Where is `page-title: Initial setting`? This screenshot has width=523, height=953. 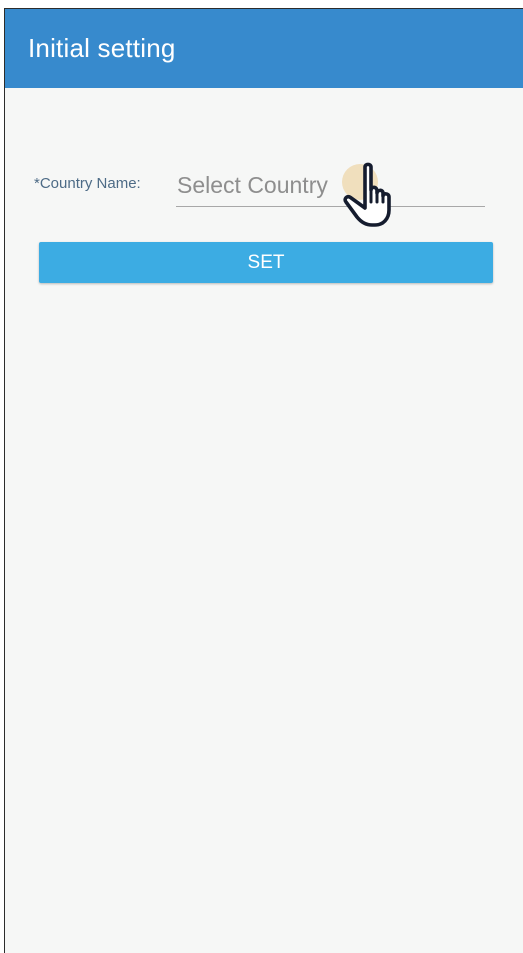 page-title: Initial setting is located at coordinates (102, 48).